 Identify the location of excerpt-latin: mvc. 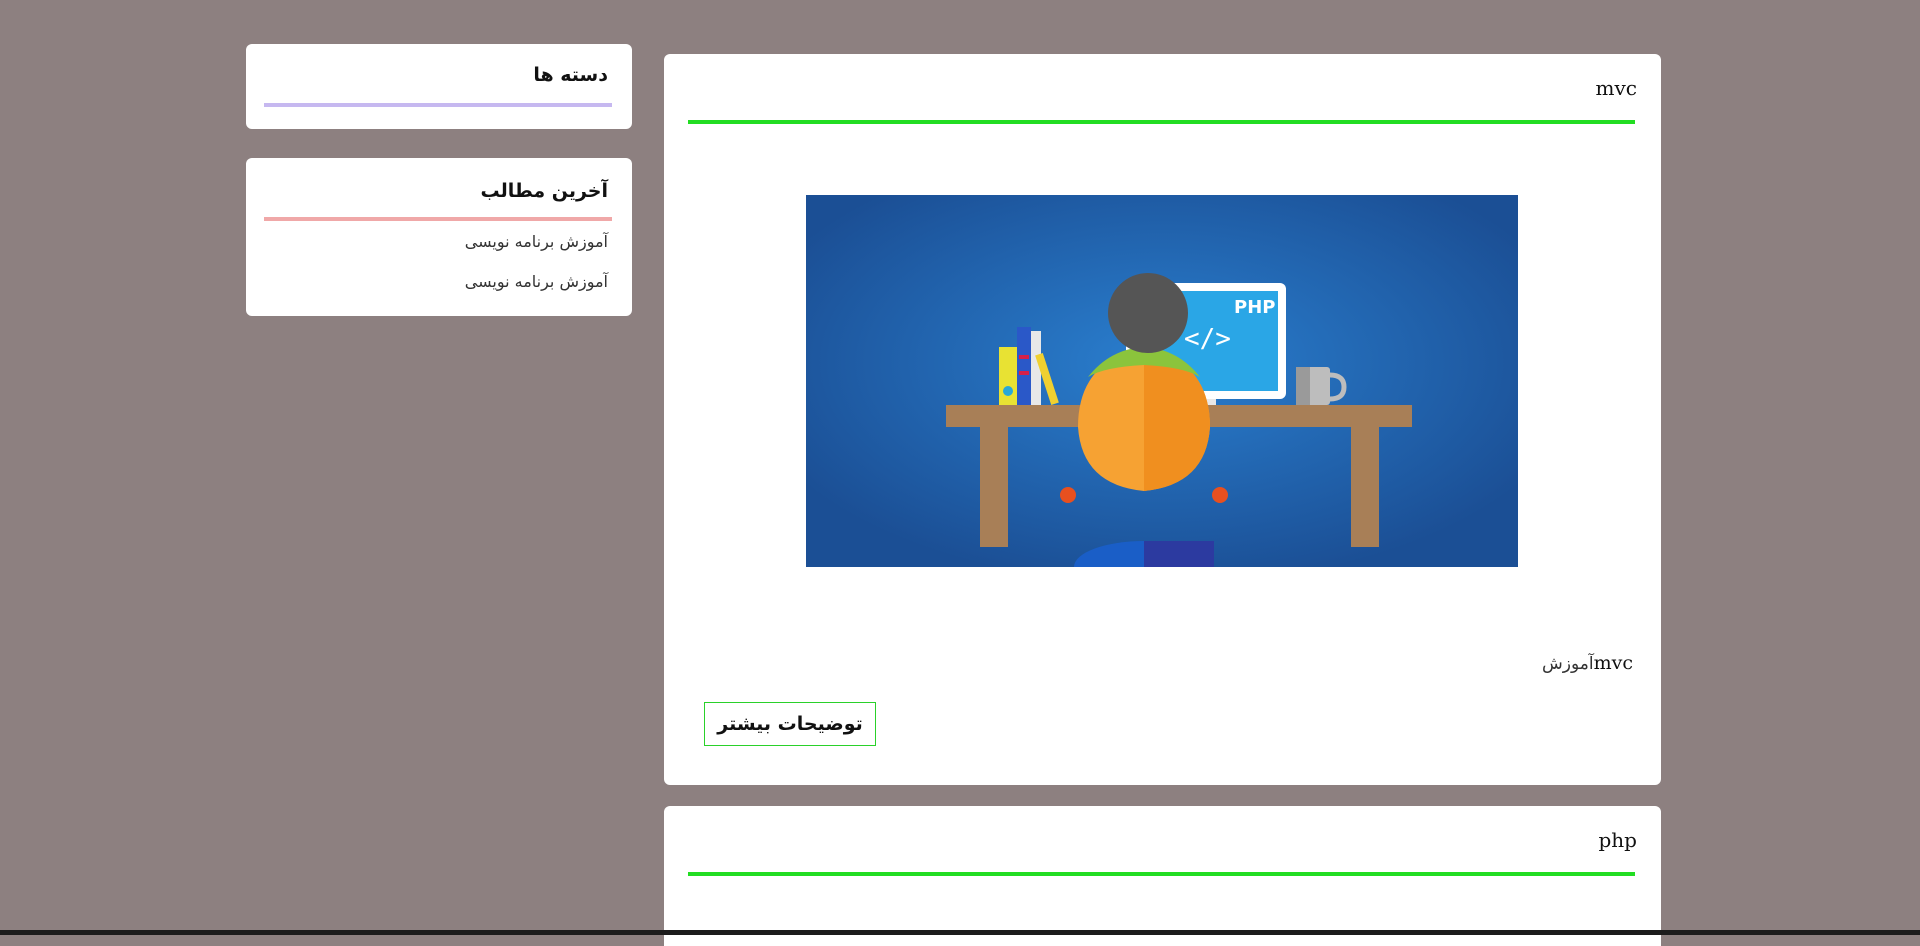
(1613, 663).